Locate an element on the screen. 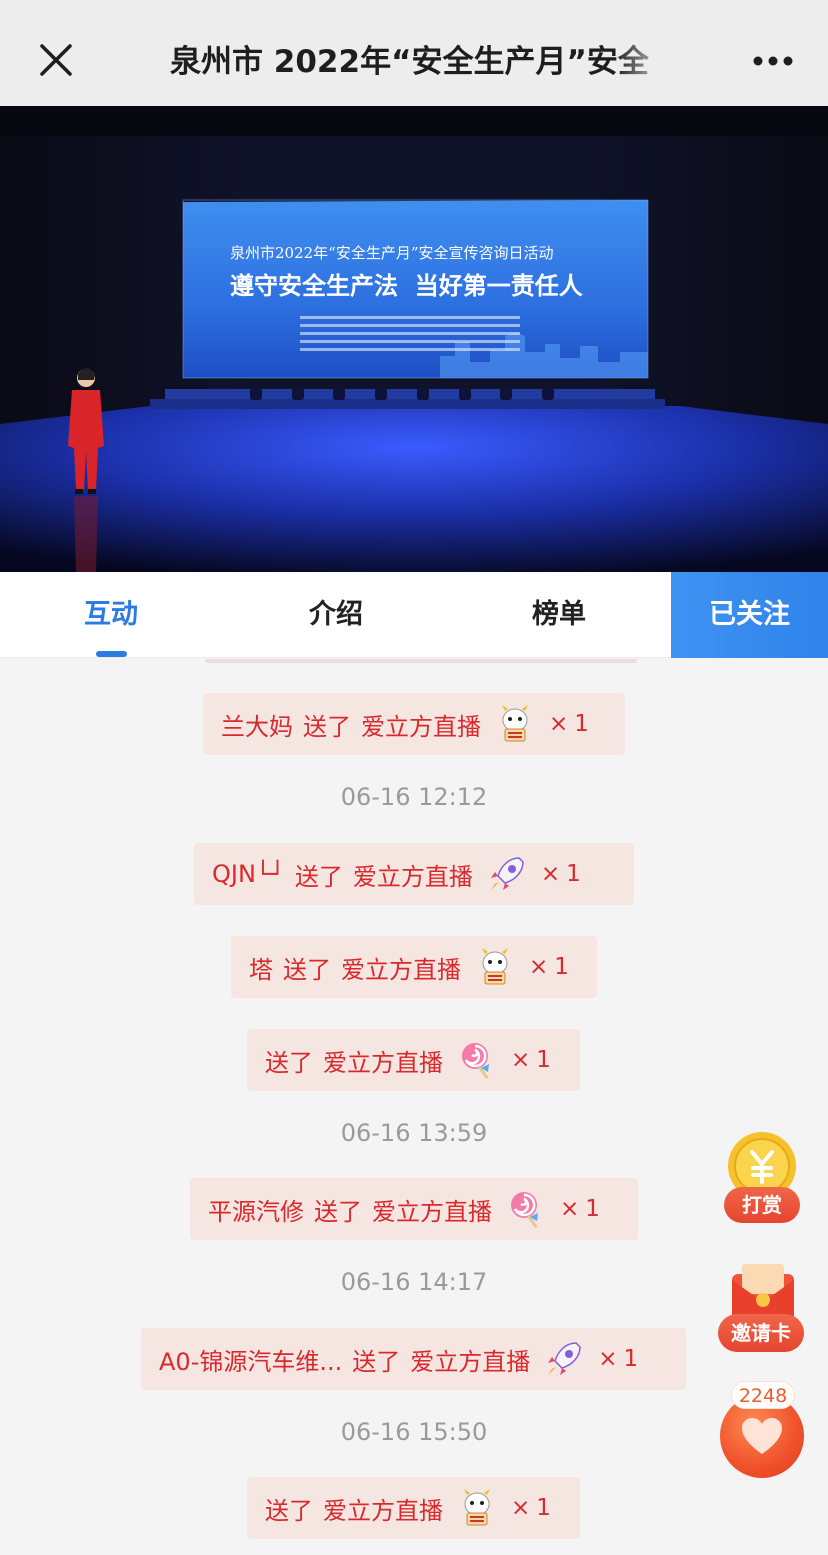 The height and width of the screenshot is (1555, 828). gift-message: A0-锦源汽车维... 送了 爱立方直播 × 1 is located at coordinates (413, 1359).